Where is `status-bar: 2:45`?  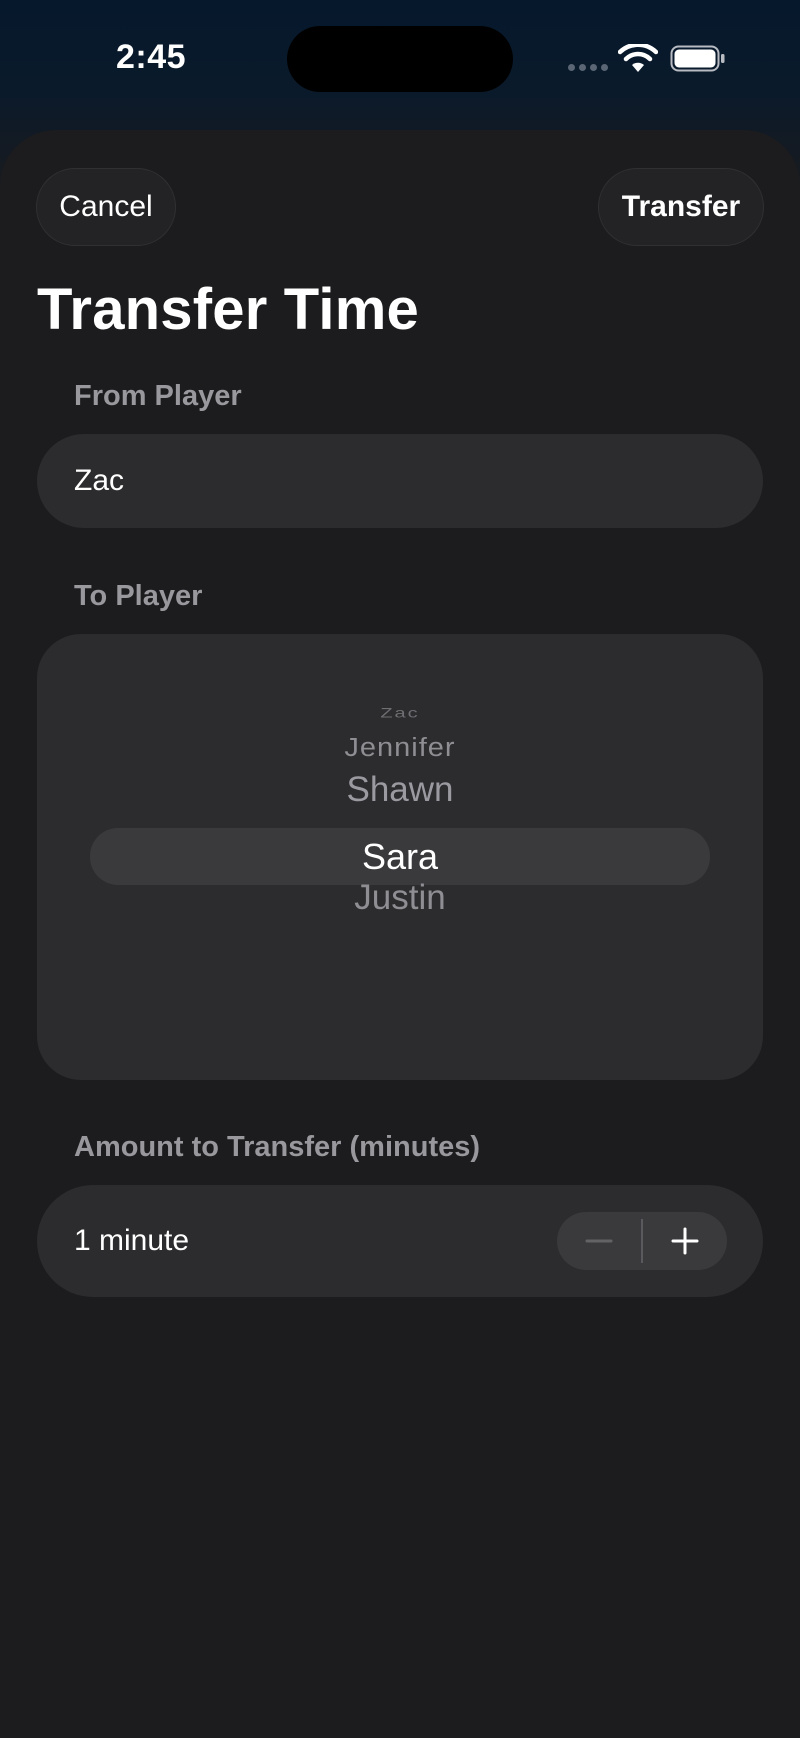 status-bar: 2:45 is located at coordinates (400, 60).